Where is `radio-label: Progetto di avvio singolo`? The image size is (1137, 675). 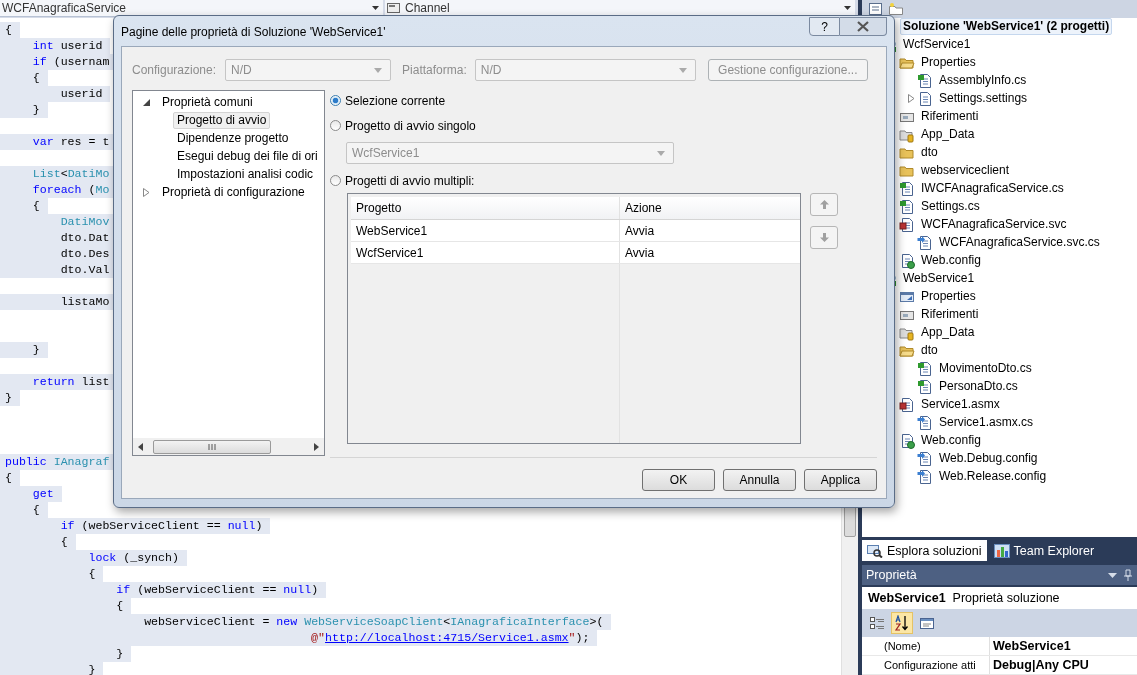 radio-label: Progetto di avvio singolo is located at coordinates (410, 125).